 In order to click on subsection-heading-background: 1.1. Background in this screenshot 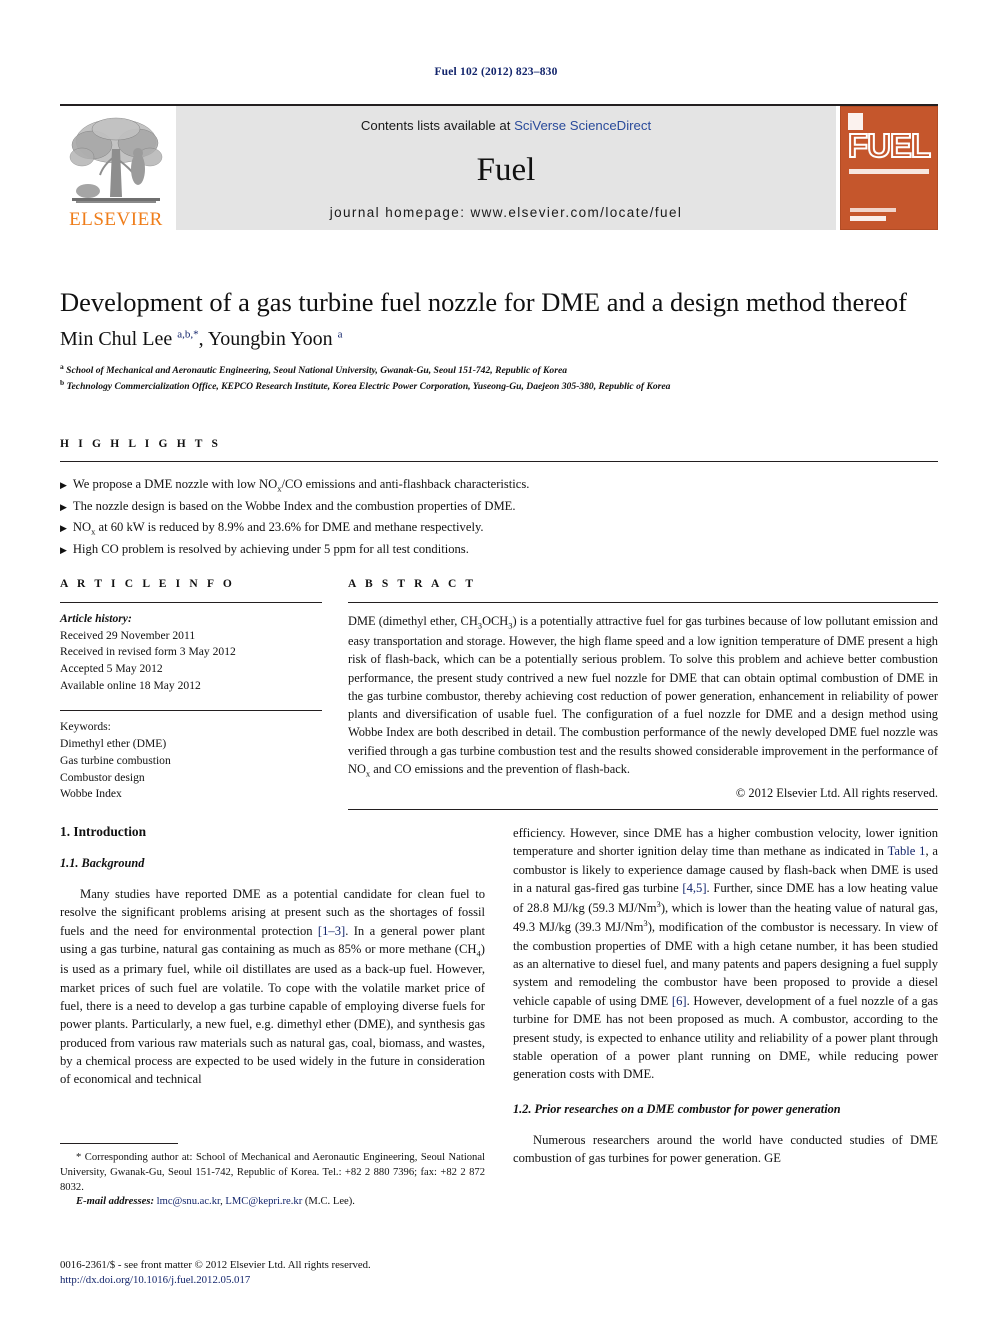, I will do `click(102, 863)`.